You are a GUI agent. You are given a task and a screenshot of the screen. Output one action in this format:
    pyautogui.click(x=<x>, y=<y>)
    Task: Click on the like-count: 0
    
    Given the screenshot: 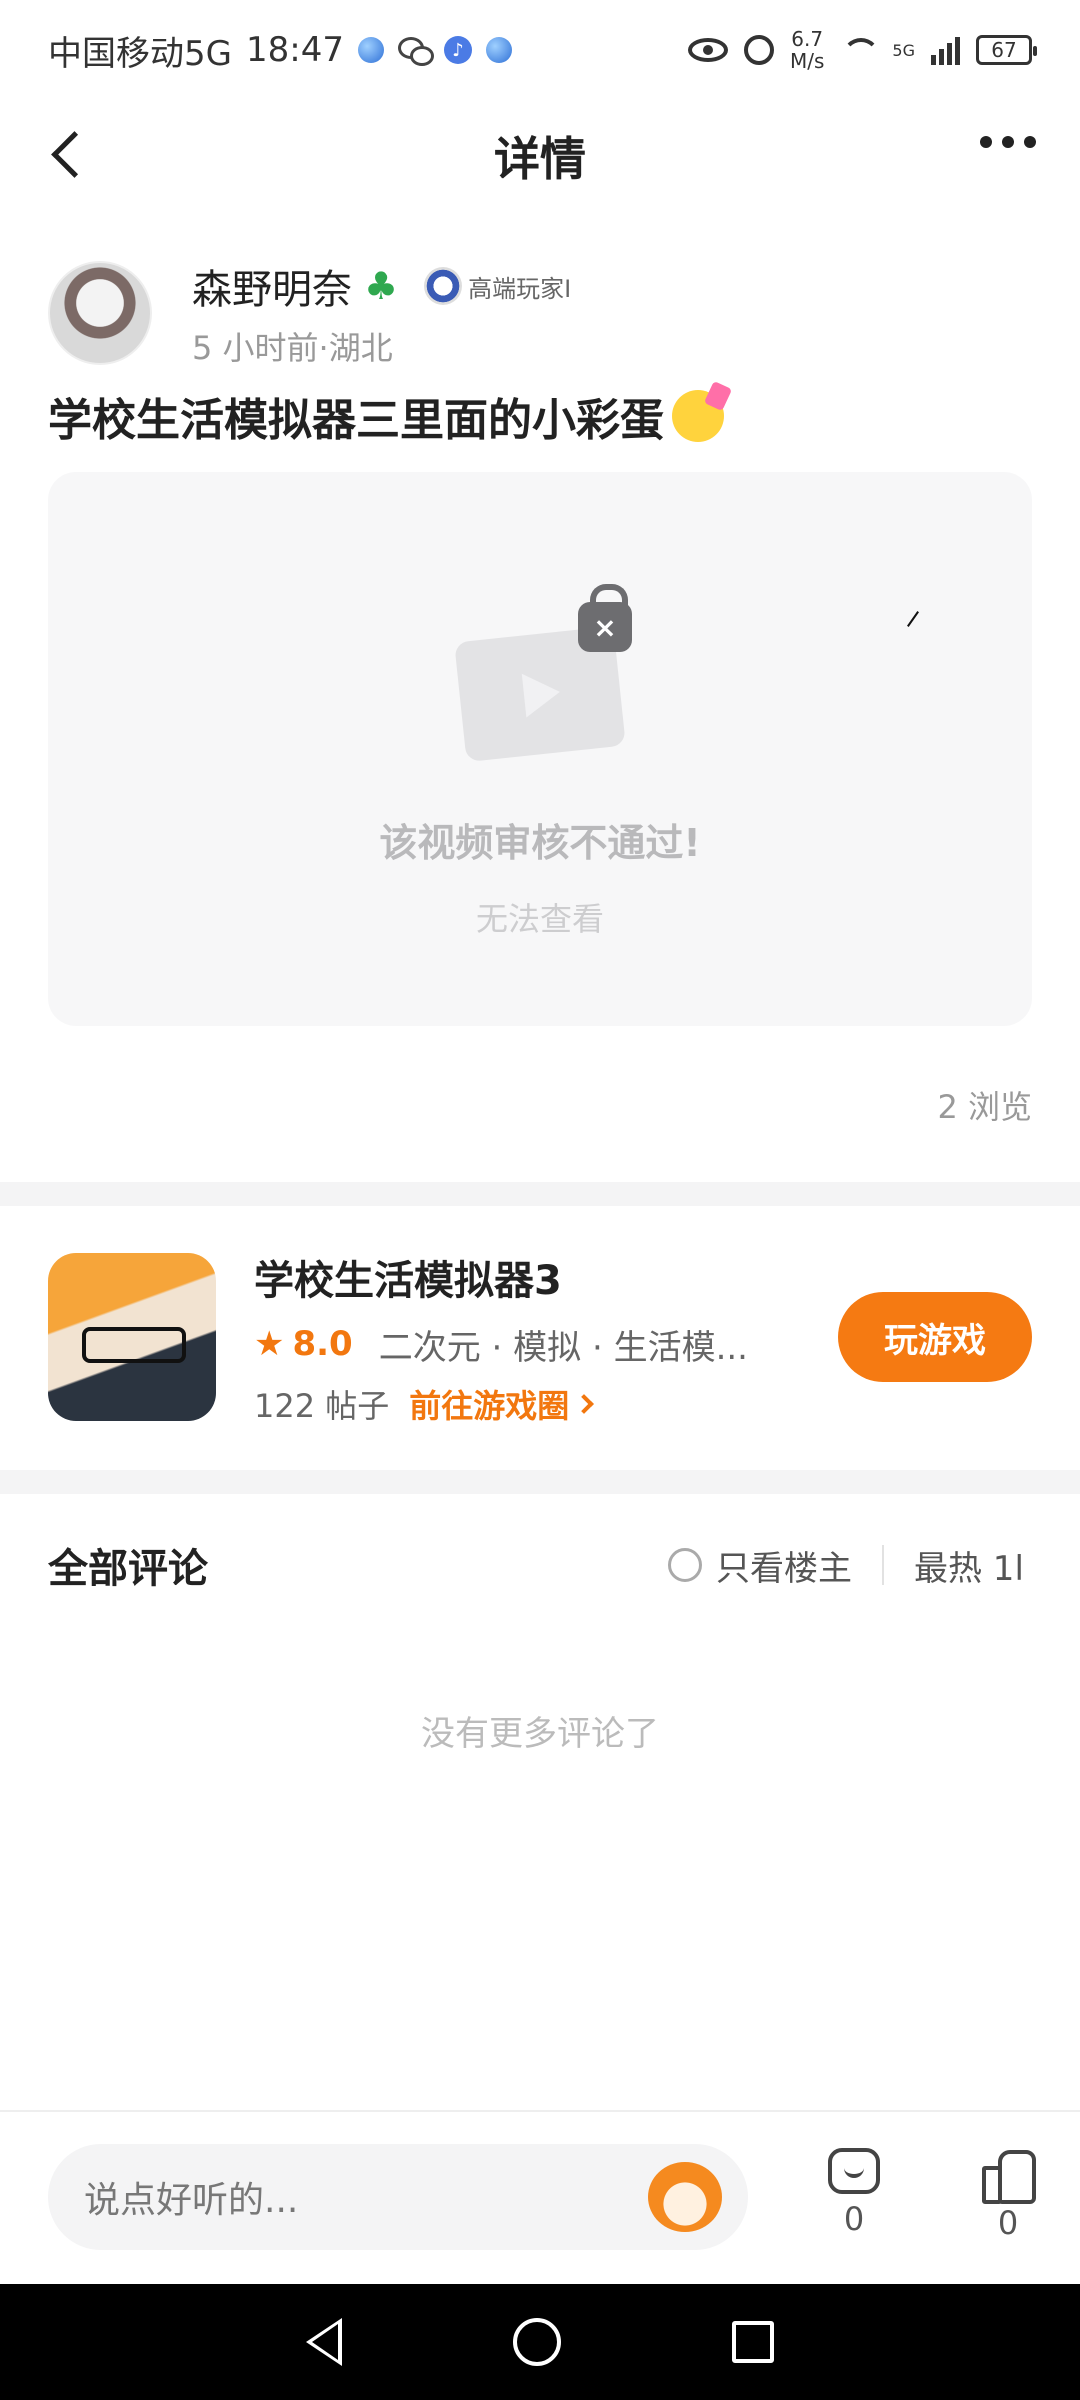 What is the action you would take?
    pyautogui.click(x=1008, y=2223)
    